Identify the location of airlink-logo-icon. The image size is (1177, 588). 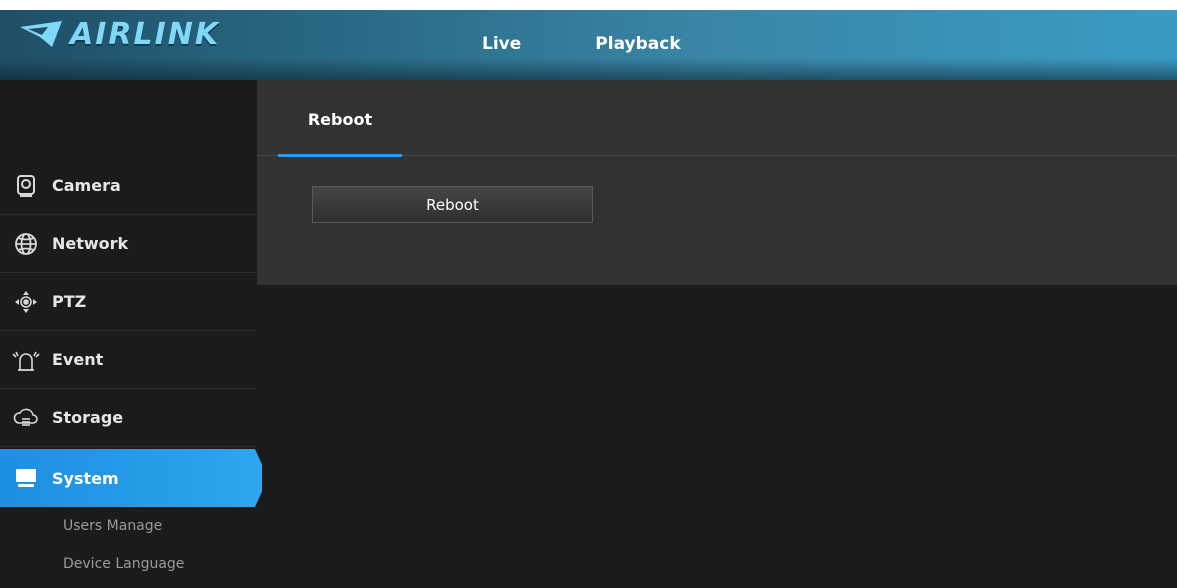
(41, 34).